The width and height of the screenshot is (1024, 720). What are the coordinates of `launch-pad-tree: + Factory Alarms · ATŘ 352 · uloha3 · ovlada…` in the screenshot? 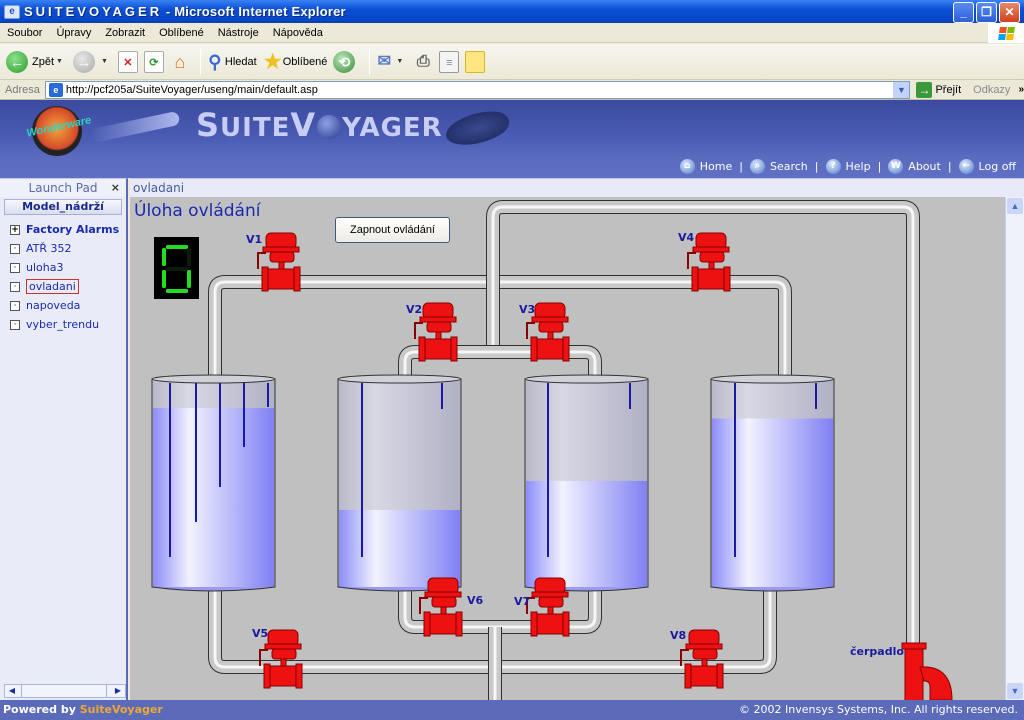 It's located at (63, 277).